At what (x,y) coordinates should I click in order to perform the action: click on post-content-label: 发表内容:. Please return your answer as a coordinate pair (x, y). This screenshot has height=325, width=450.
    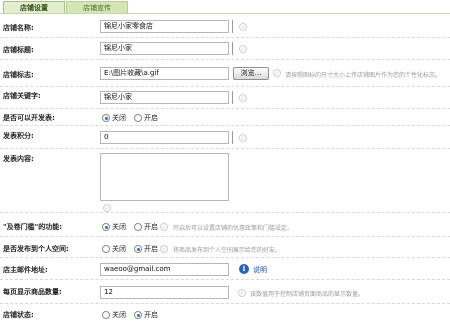
    Looking at the image, I should click on (18, 159).